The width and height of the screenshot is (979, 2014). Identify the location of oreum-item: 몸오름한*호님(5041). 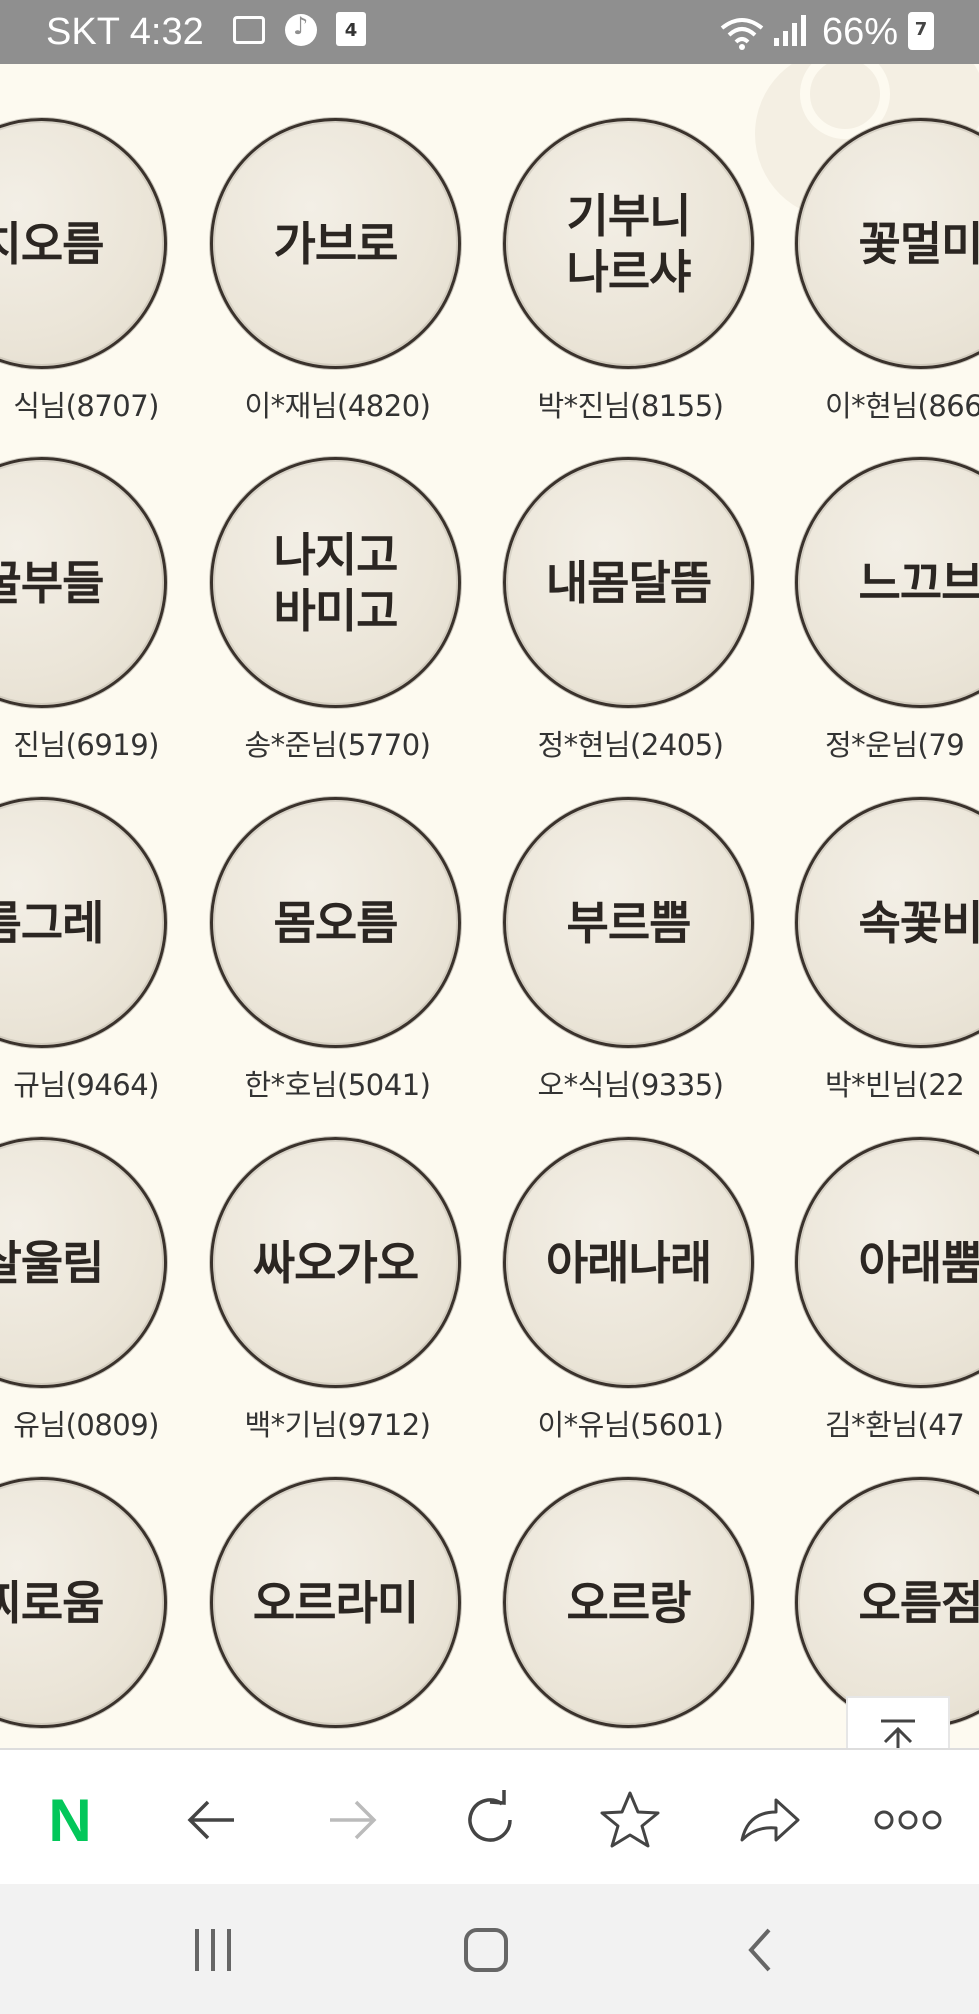
(337, 950).